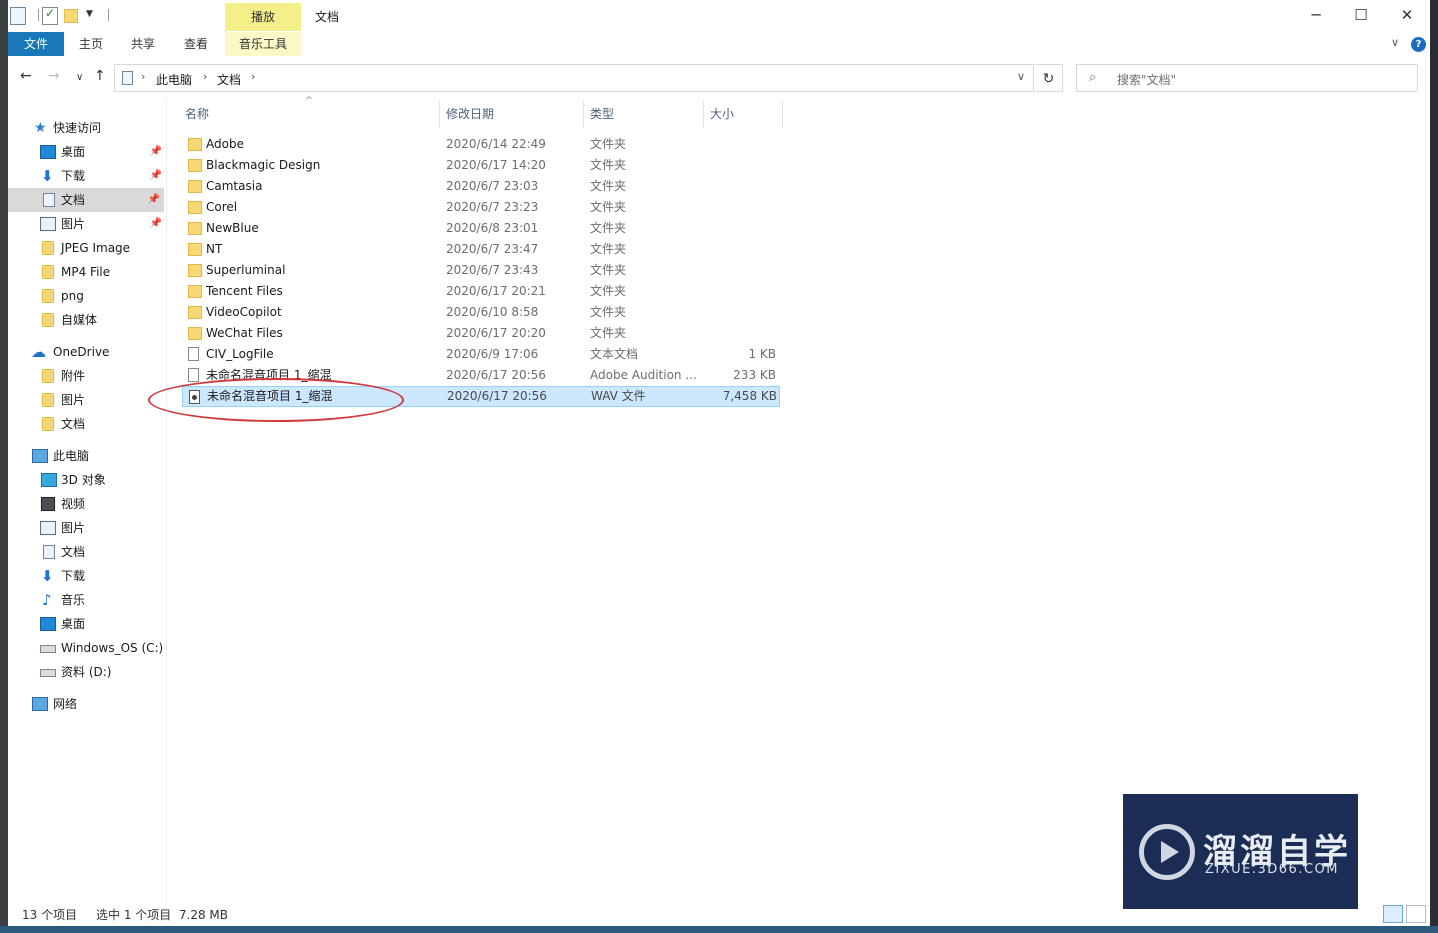 The image size is (1438, 933). I want to click on nav-onedrive: ☁ OneDrive, so click(87, 352).